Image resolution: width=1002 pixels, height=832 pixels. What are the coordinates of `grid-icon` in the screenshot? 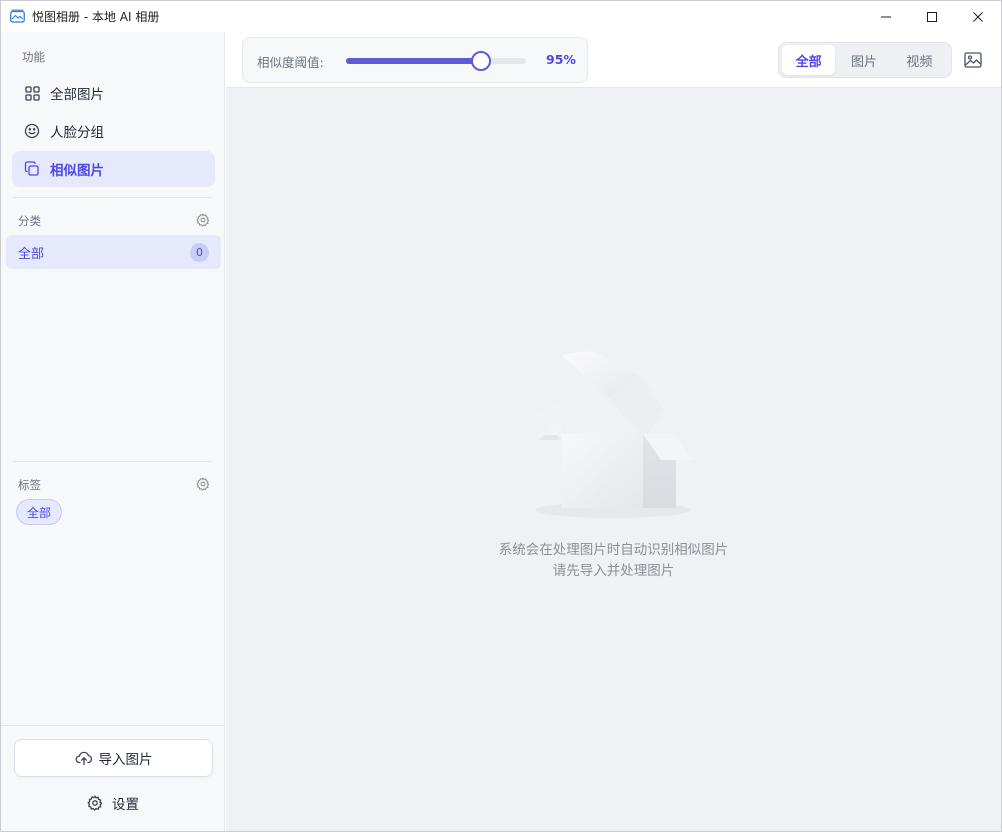 It's located at (32, 93).